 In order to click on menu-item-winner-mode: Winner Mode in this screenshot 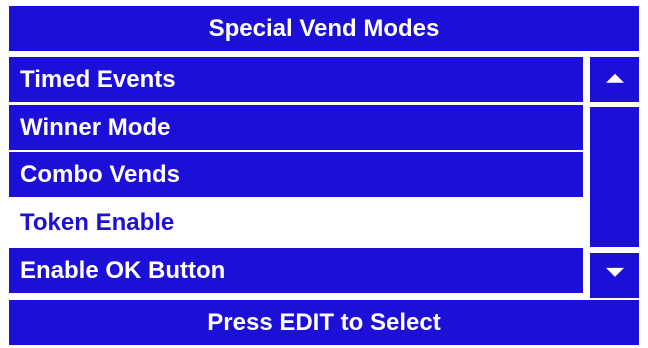, I will do `click(296, 127)`.